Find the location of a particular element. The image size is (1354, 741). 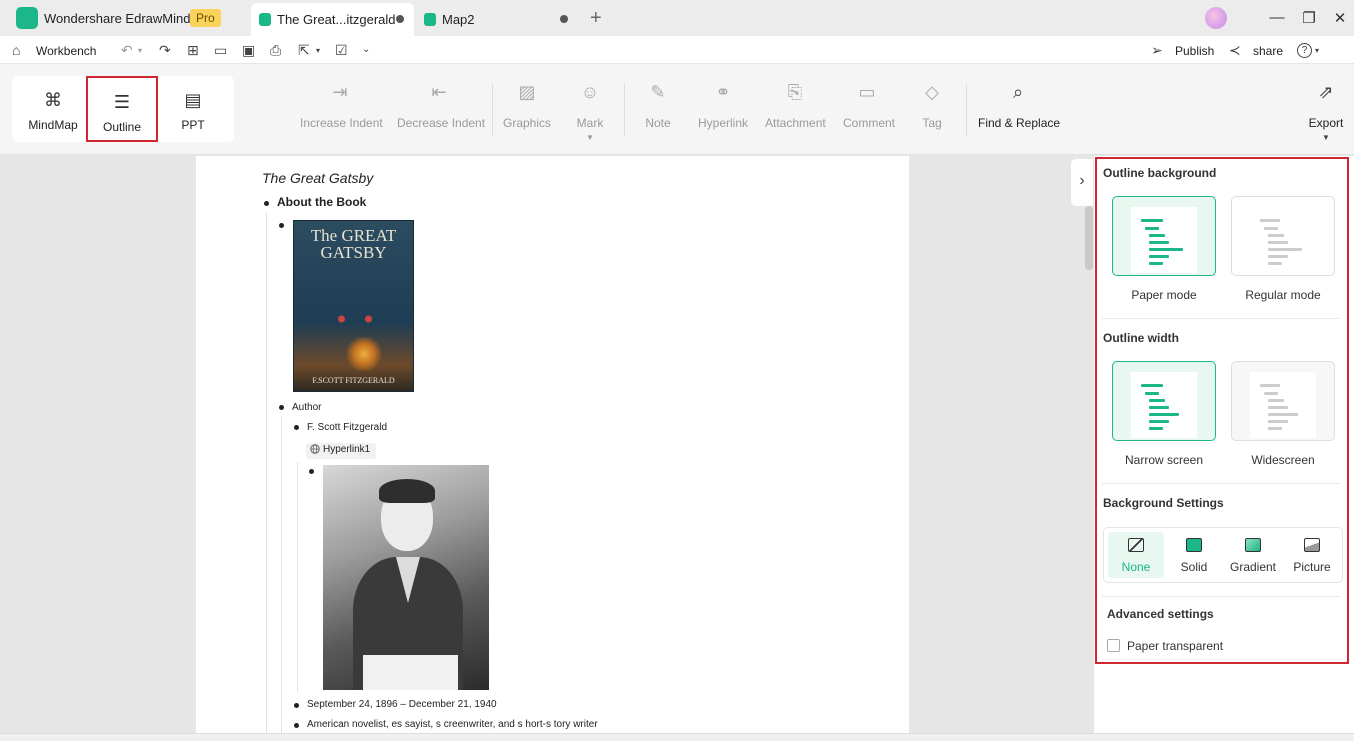

print-icon: ⎙ is located at coordinates (275, 50).